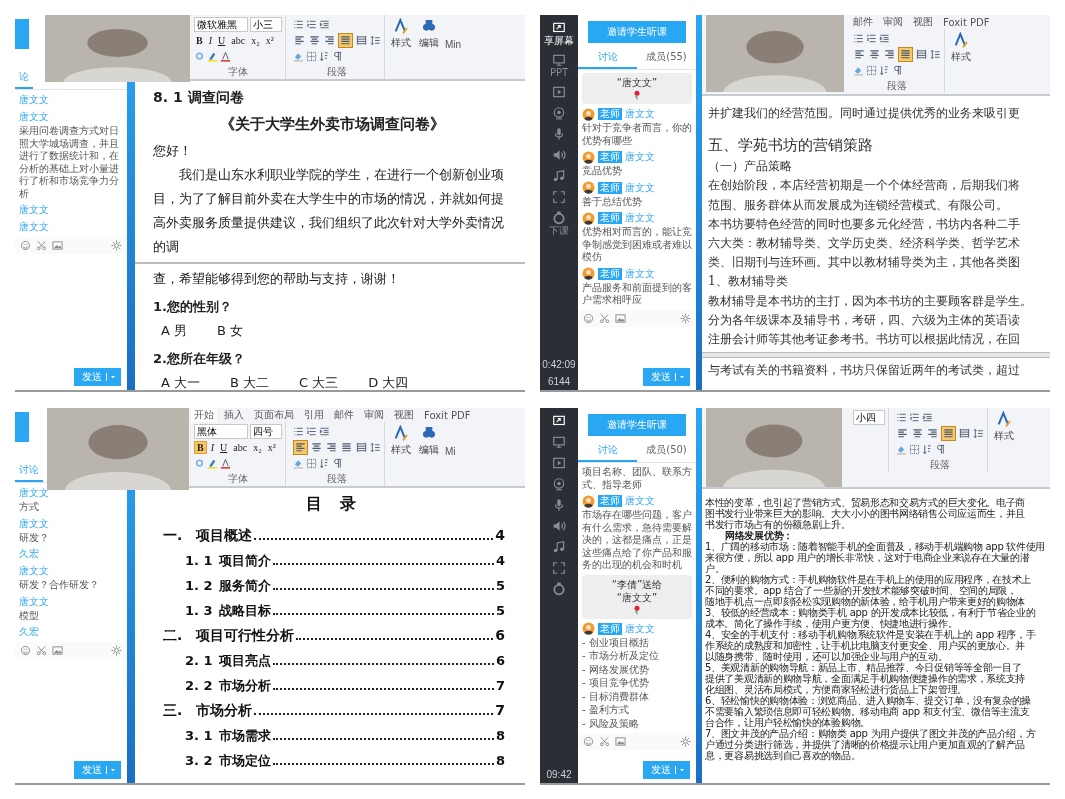 This screenshot has width=1065, height=799. I want to click on font-name-field: 黑体, so click(221, 431).